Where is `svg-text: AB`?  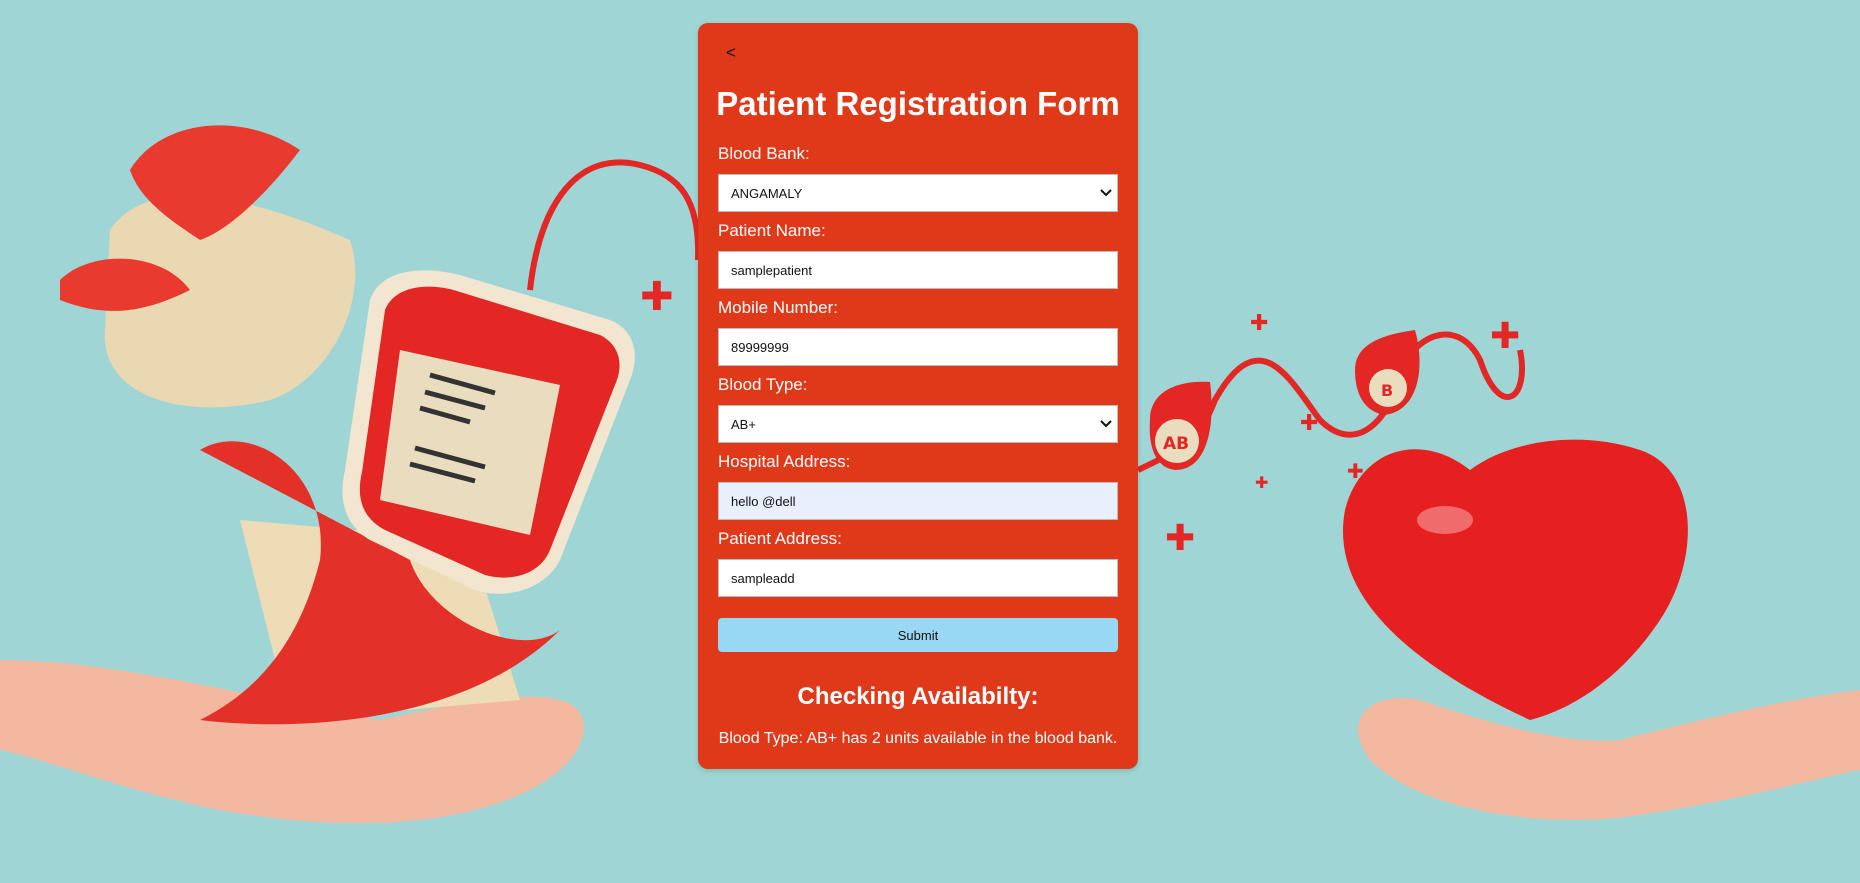
svg-text: AB is located at coordinates (1176, 444).